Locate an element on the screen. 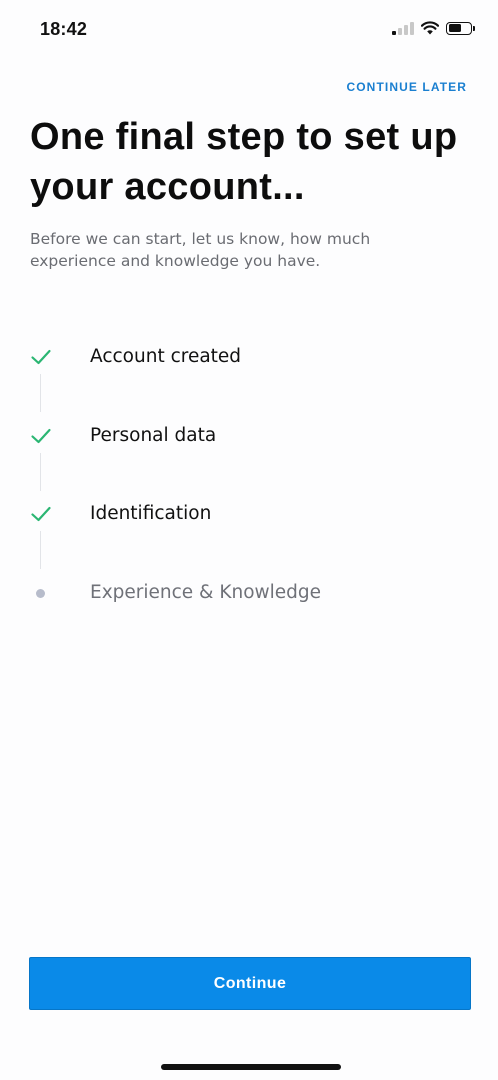 Image resolution: width=498 pixels, height=1080 pixels. step-personal-data: Personal data is located at coordinates (249, 454).